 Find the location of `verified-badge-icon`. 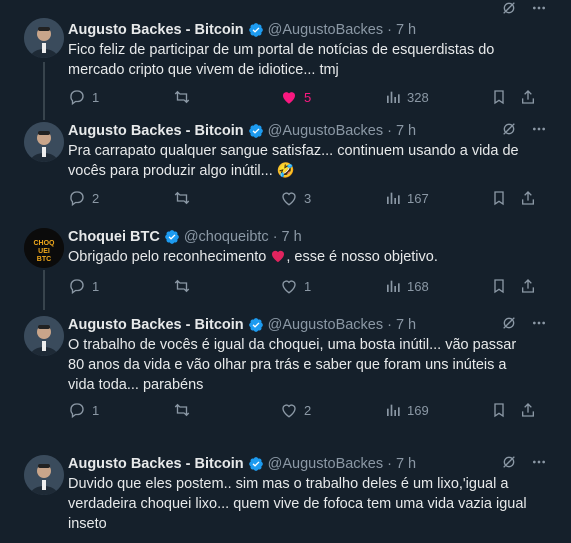

verified-badge-icon is located at coordinates (256, 464).